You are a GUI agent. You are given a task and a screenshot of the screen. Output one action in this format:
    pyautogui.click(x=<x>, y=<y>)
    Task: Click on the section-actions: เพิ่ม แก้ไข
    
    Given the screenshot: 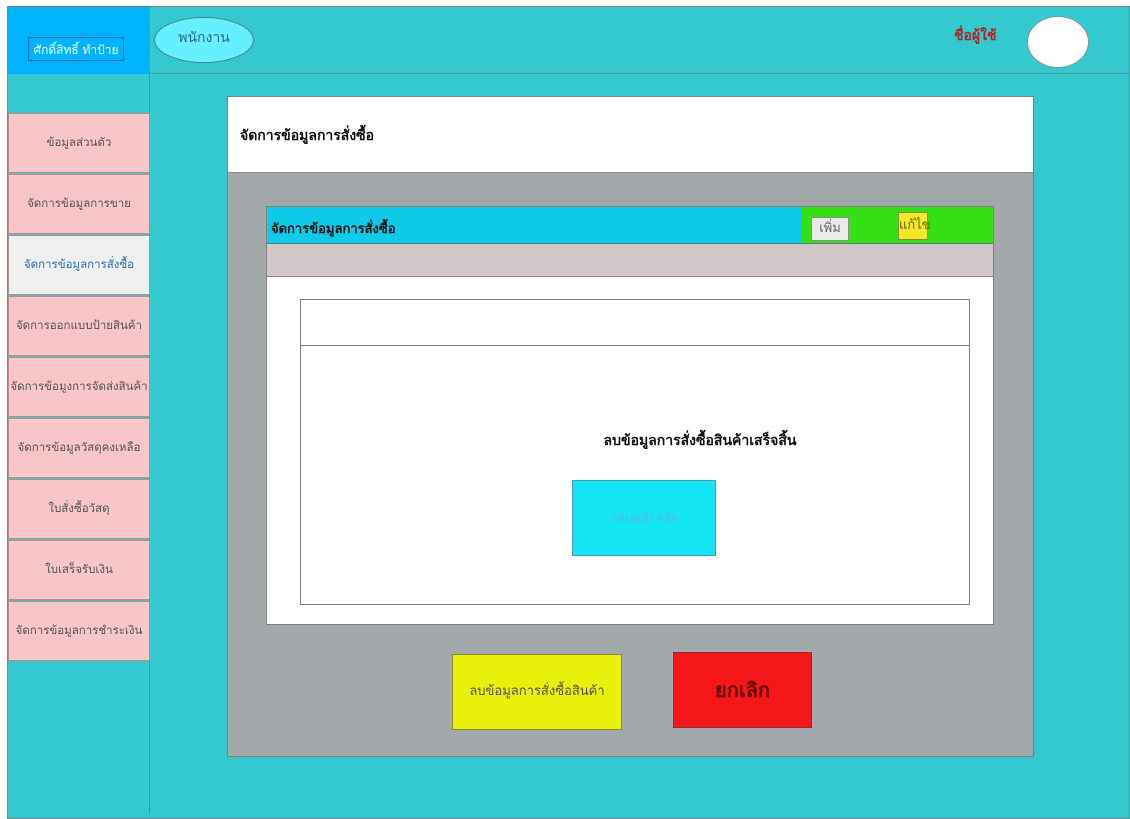 What is the action you would take?
    pyautogui.click(x=897, y=225)
    